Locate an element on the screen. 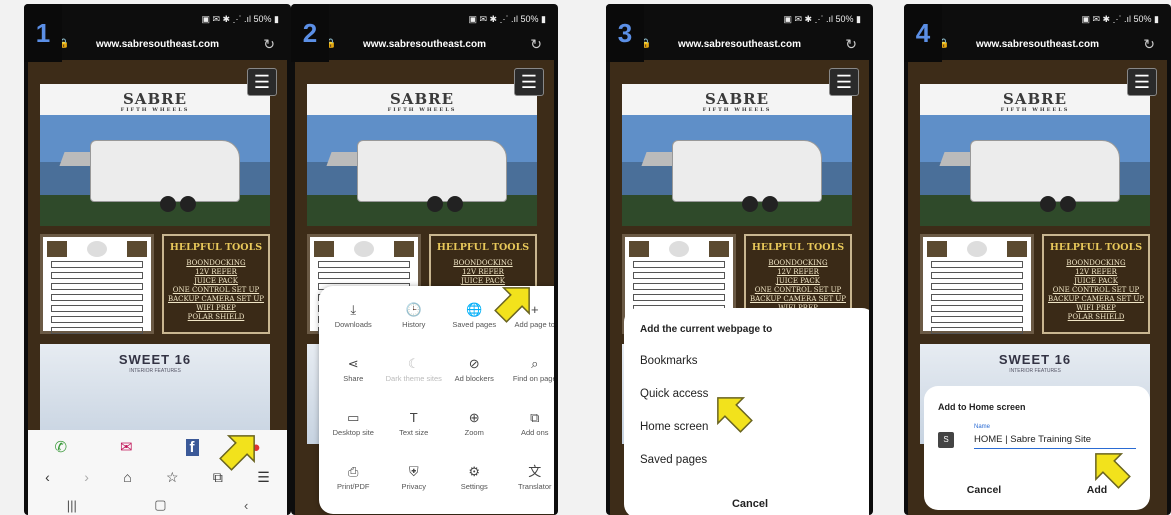  menu-item: T Text size is located at coordinates (414, 432).